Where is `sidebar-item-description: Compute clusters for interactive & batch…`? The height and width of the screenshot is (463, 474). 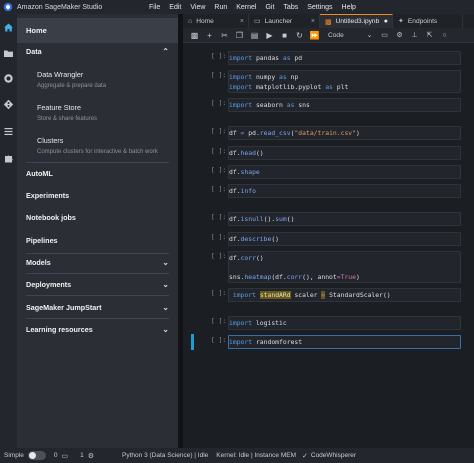 sidebar-item-description: Compute clusters for interactive & batch… is located at coordinates (97, 152).